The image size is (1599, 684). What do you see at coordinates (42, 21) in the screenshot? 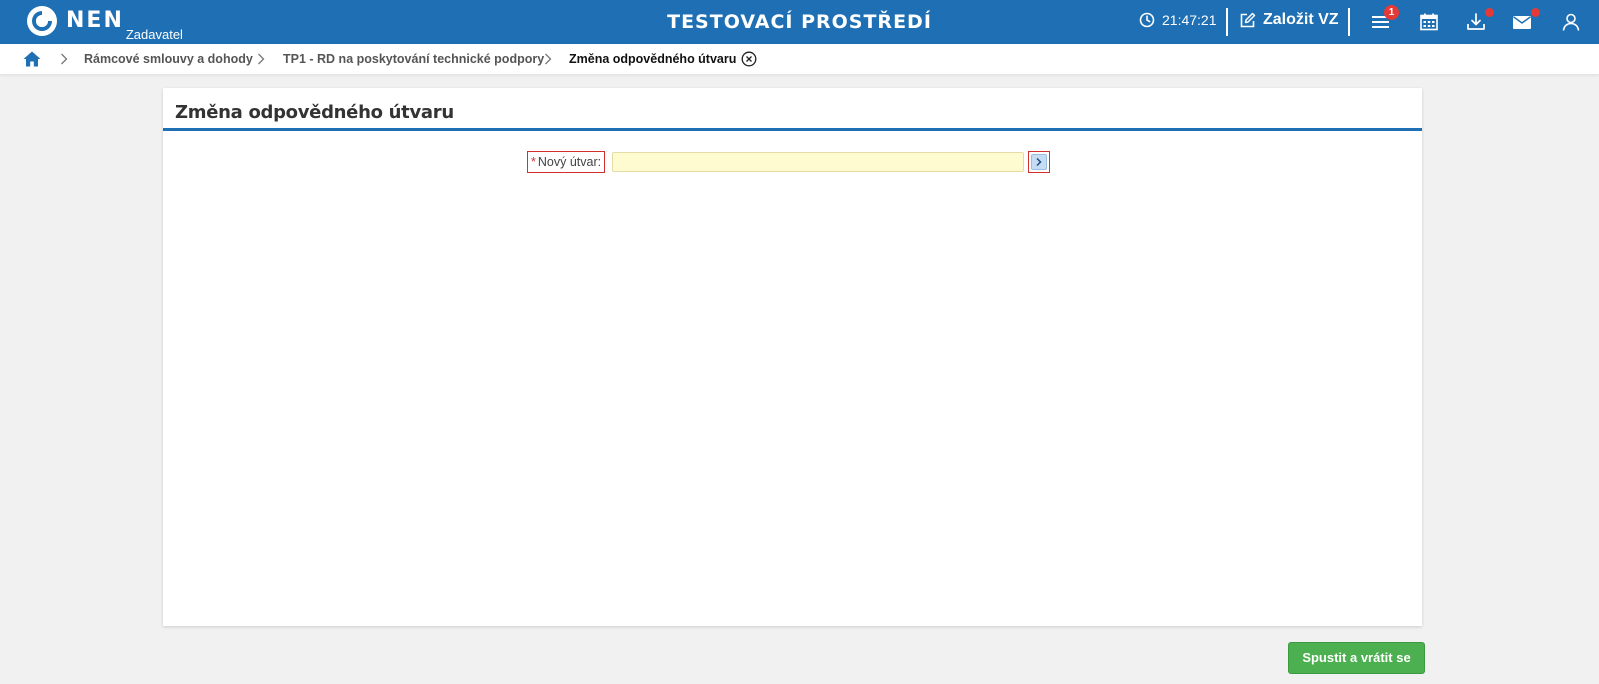
I see `nen-logo-icon` at bounding box center [42, 21].